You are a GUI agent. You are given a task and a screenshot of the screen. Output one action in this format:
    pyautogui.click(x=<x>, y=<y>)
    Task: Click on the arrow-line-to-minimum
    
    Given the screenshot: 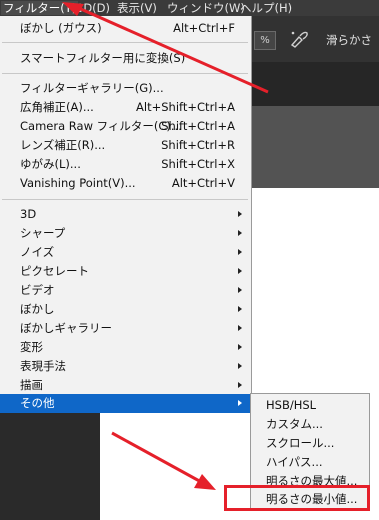 What is the action you would take?
    pyautogui.click(x=157, y=458)
    